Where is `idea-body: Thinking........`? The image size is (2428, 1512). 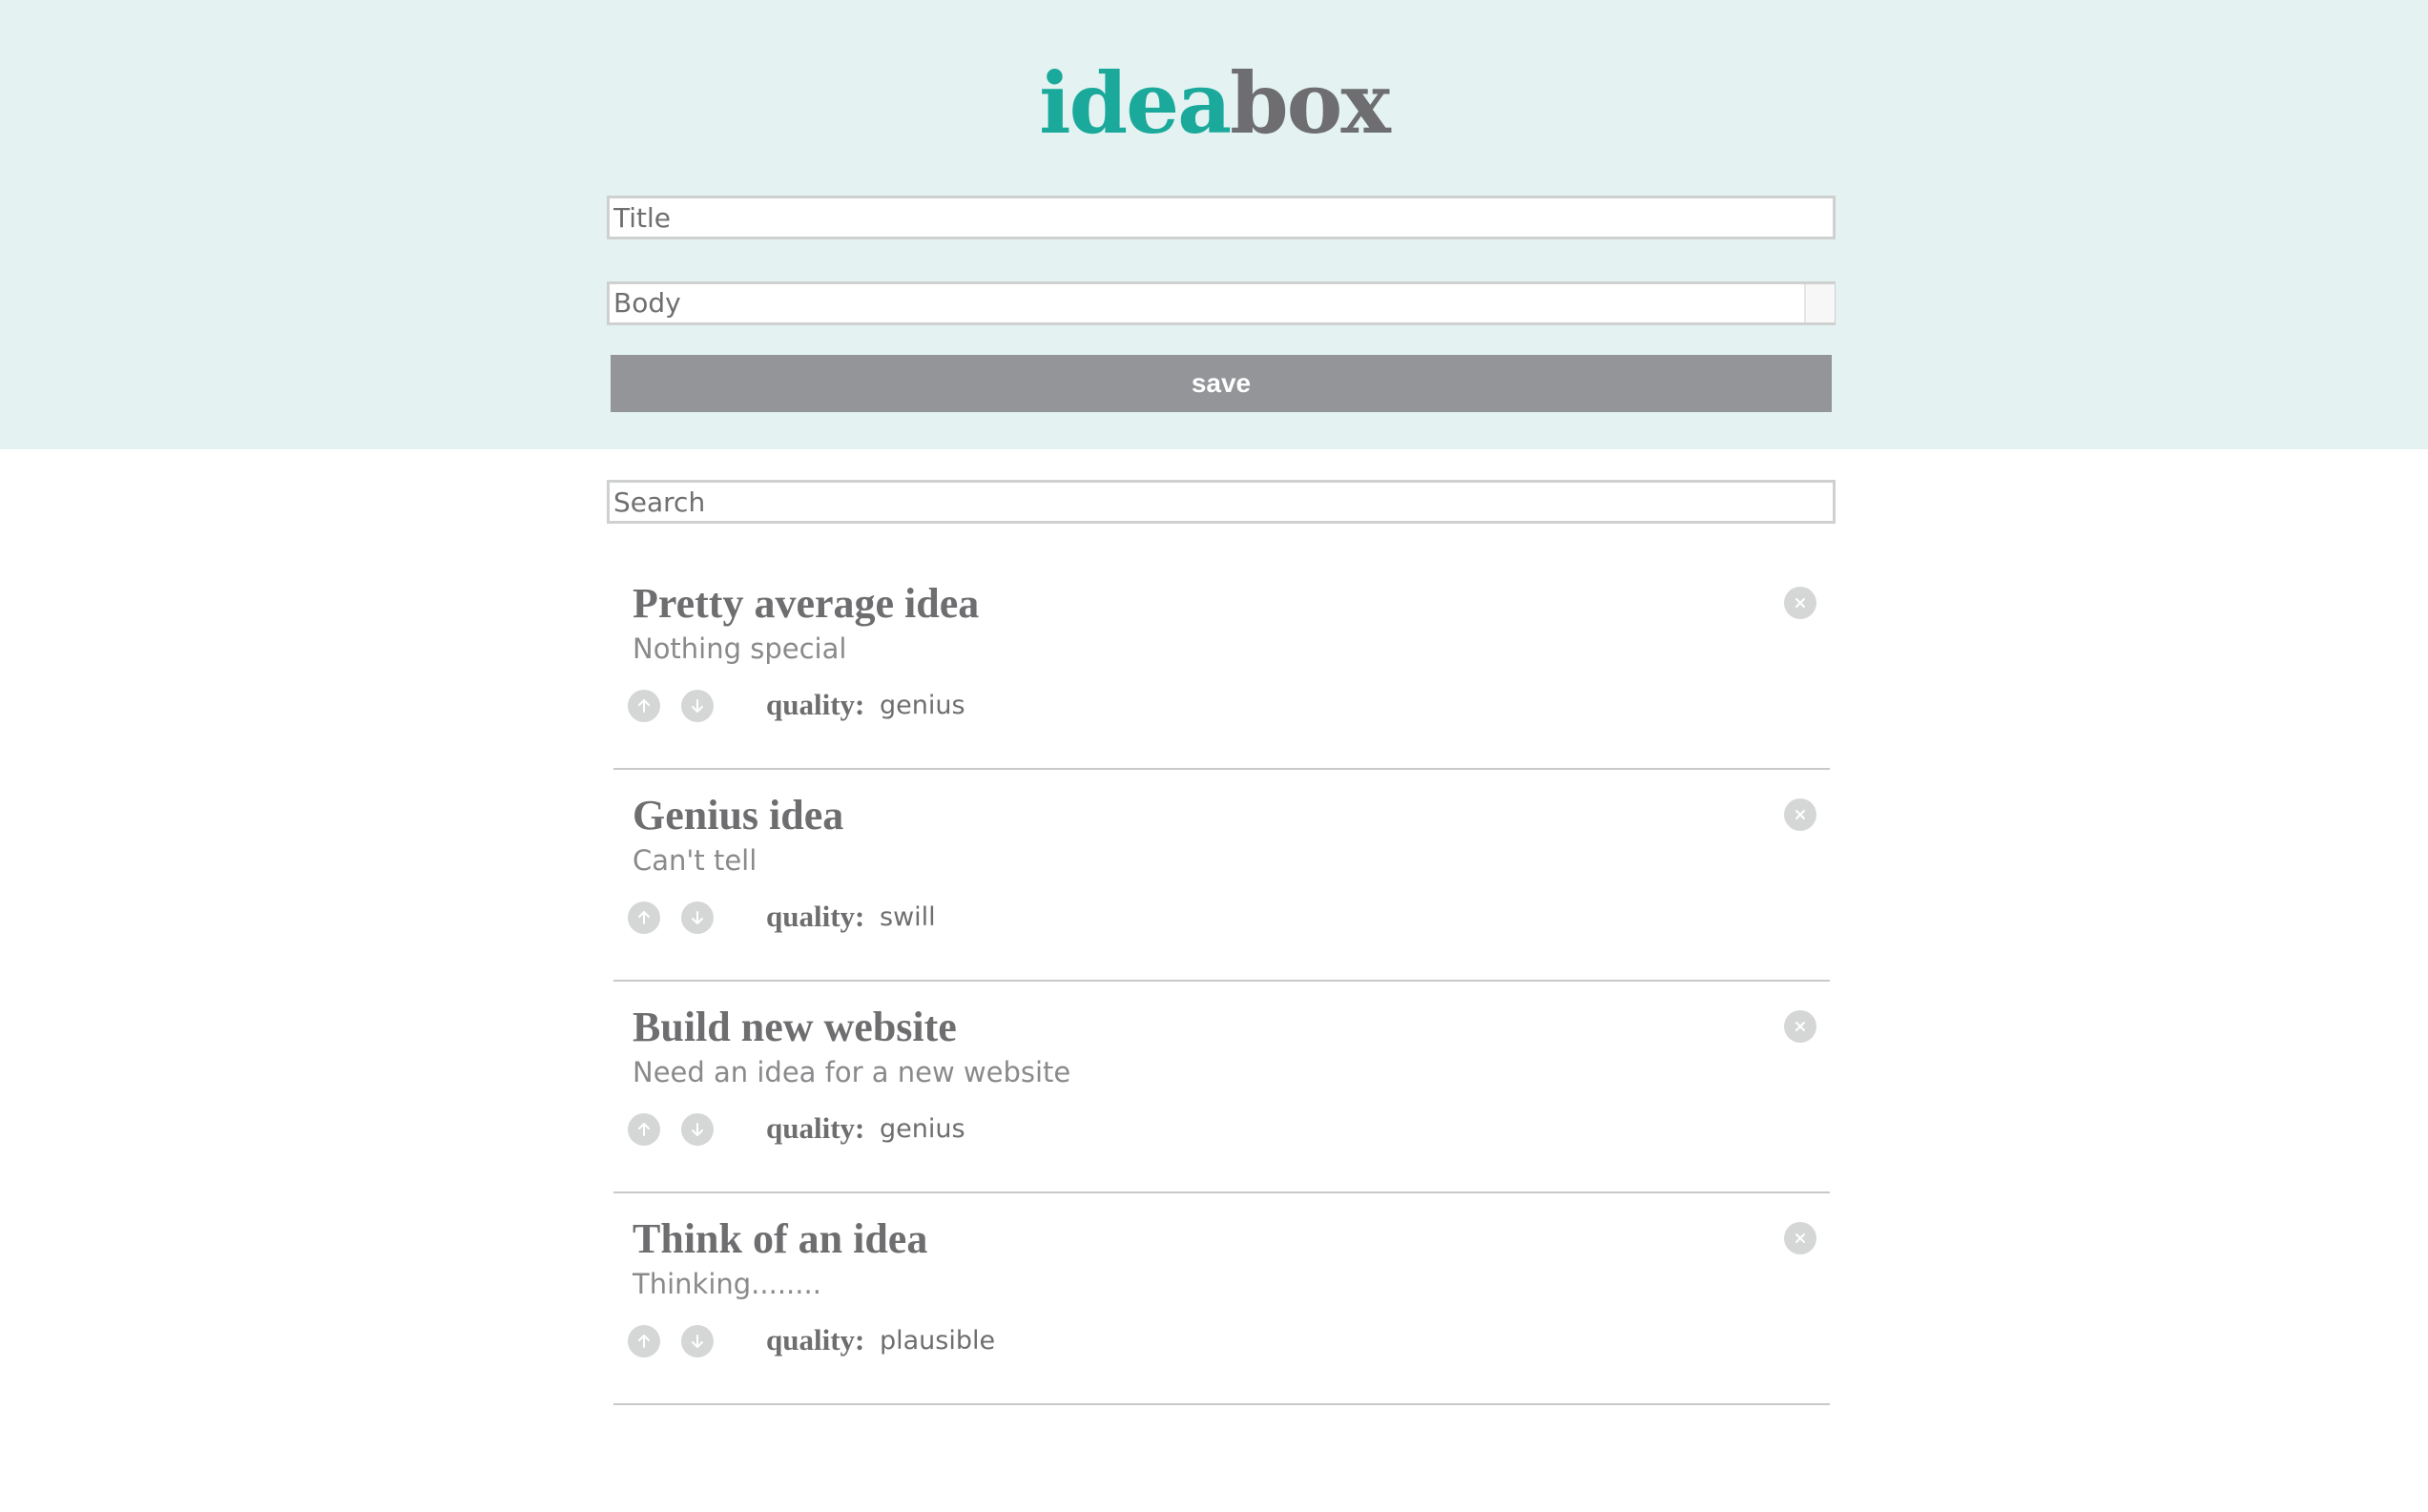 idea-body: Thinking........ is located at coordinates (727, 1284).